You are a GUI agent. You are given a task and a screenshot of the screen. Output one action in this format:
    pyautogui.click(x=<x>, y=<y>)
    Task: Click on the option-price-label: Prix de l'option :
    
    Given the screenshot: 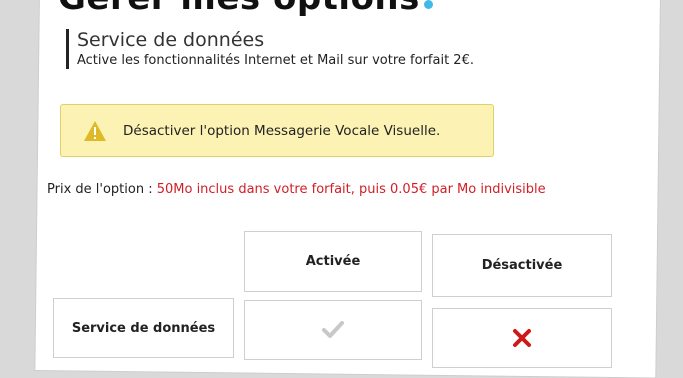 What is the action you would take?
    pyautogui.click(x=102, y=189)
    